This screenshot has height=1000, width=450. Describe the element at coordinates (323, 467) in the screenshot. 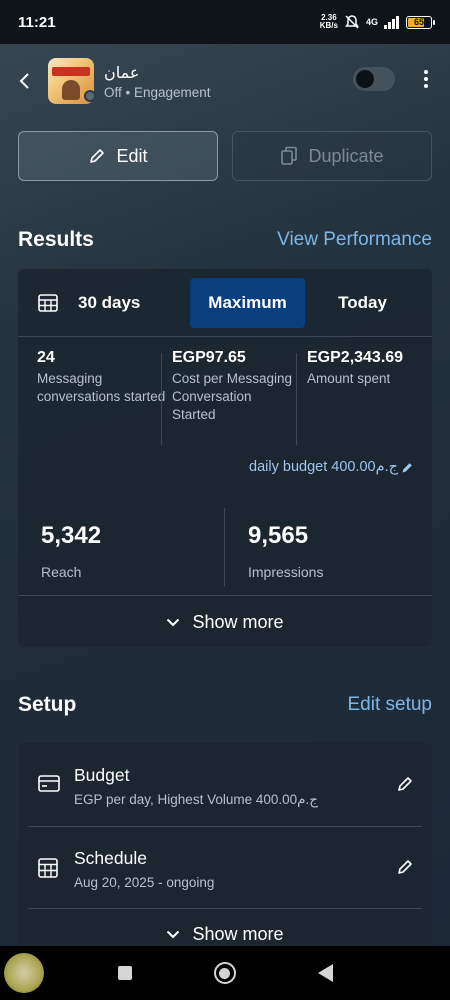

I see `daily-budget-text: daily budget 400.00ج.م` at that location.